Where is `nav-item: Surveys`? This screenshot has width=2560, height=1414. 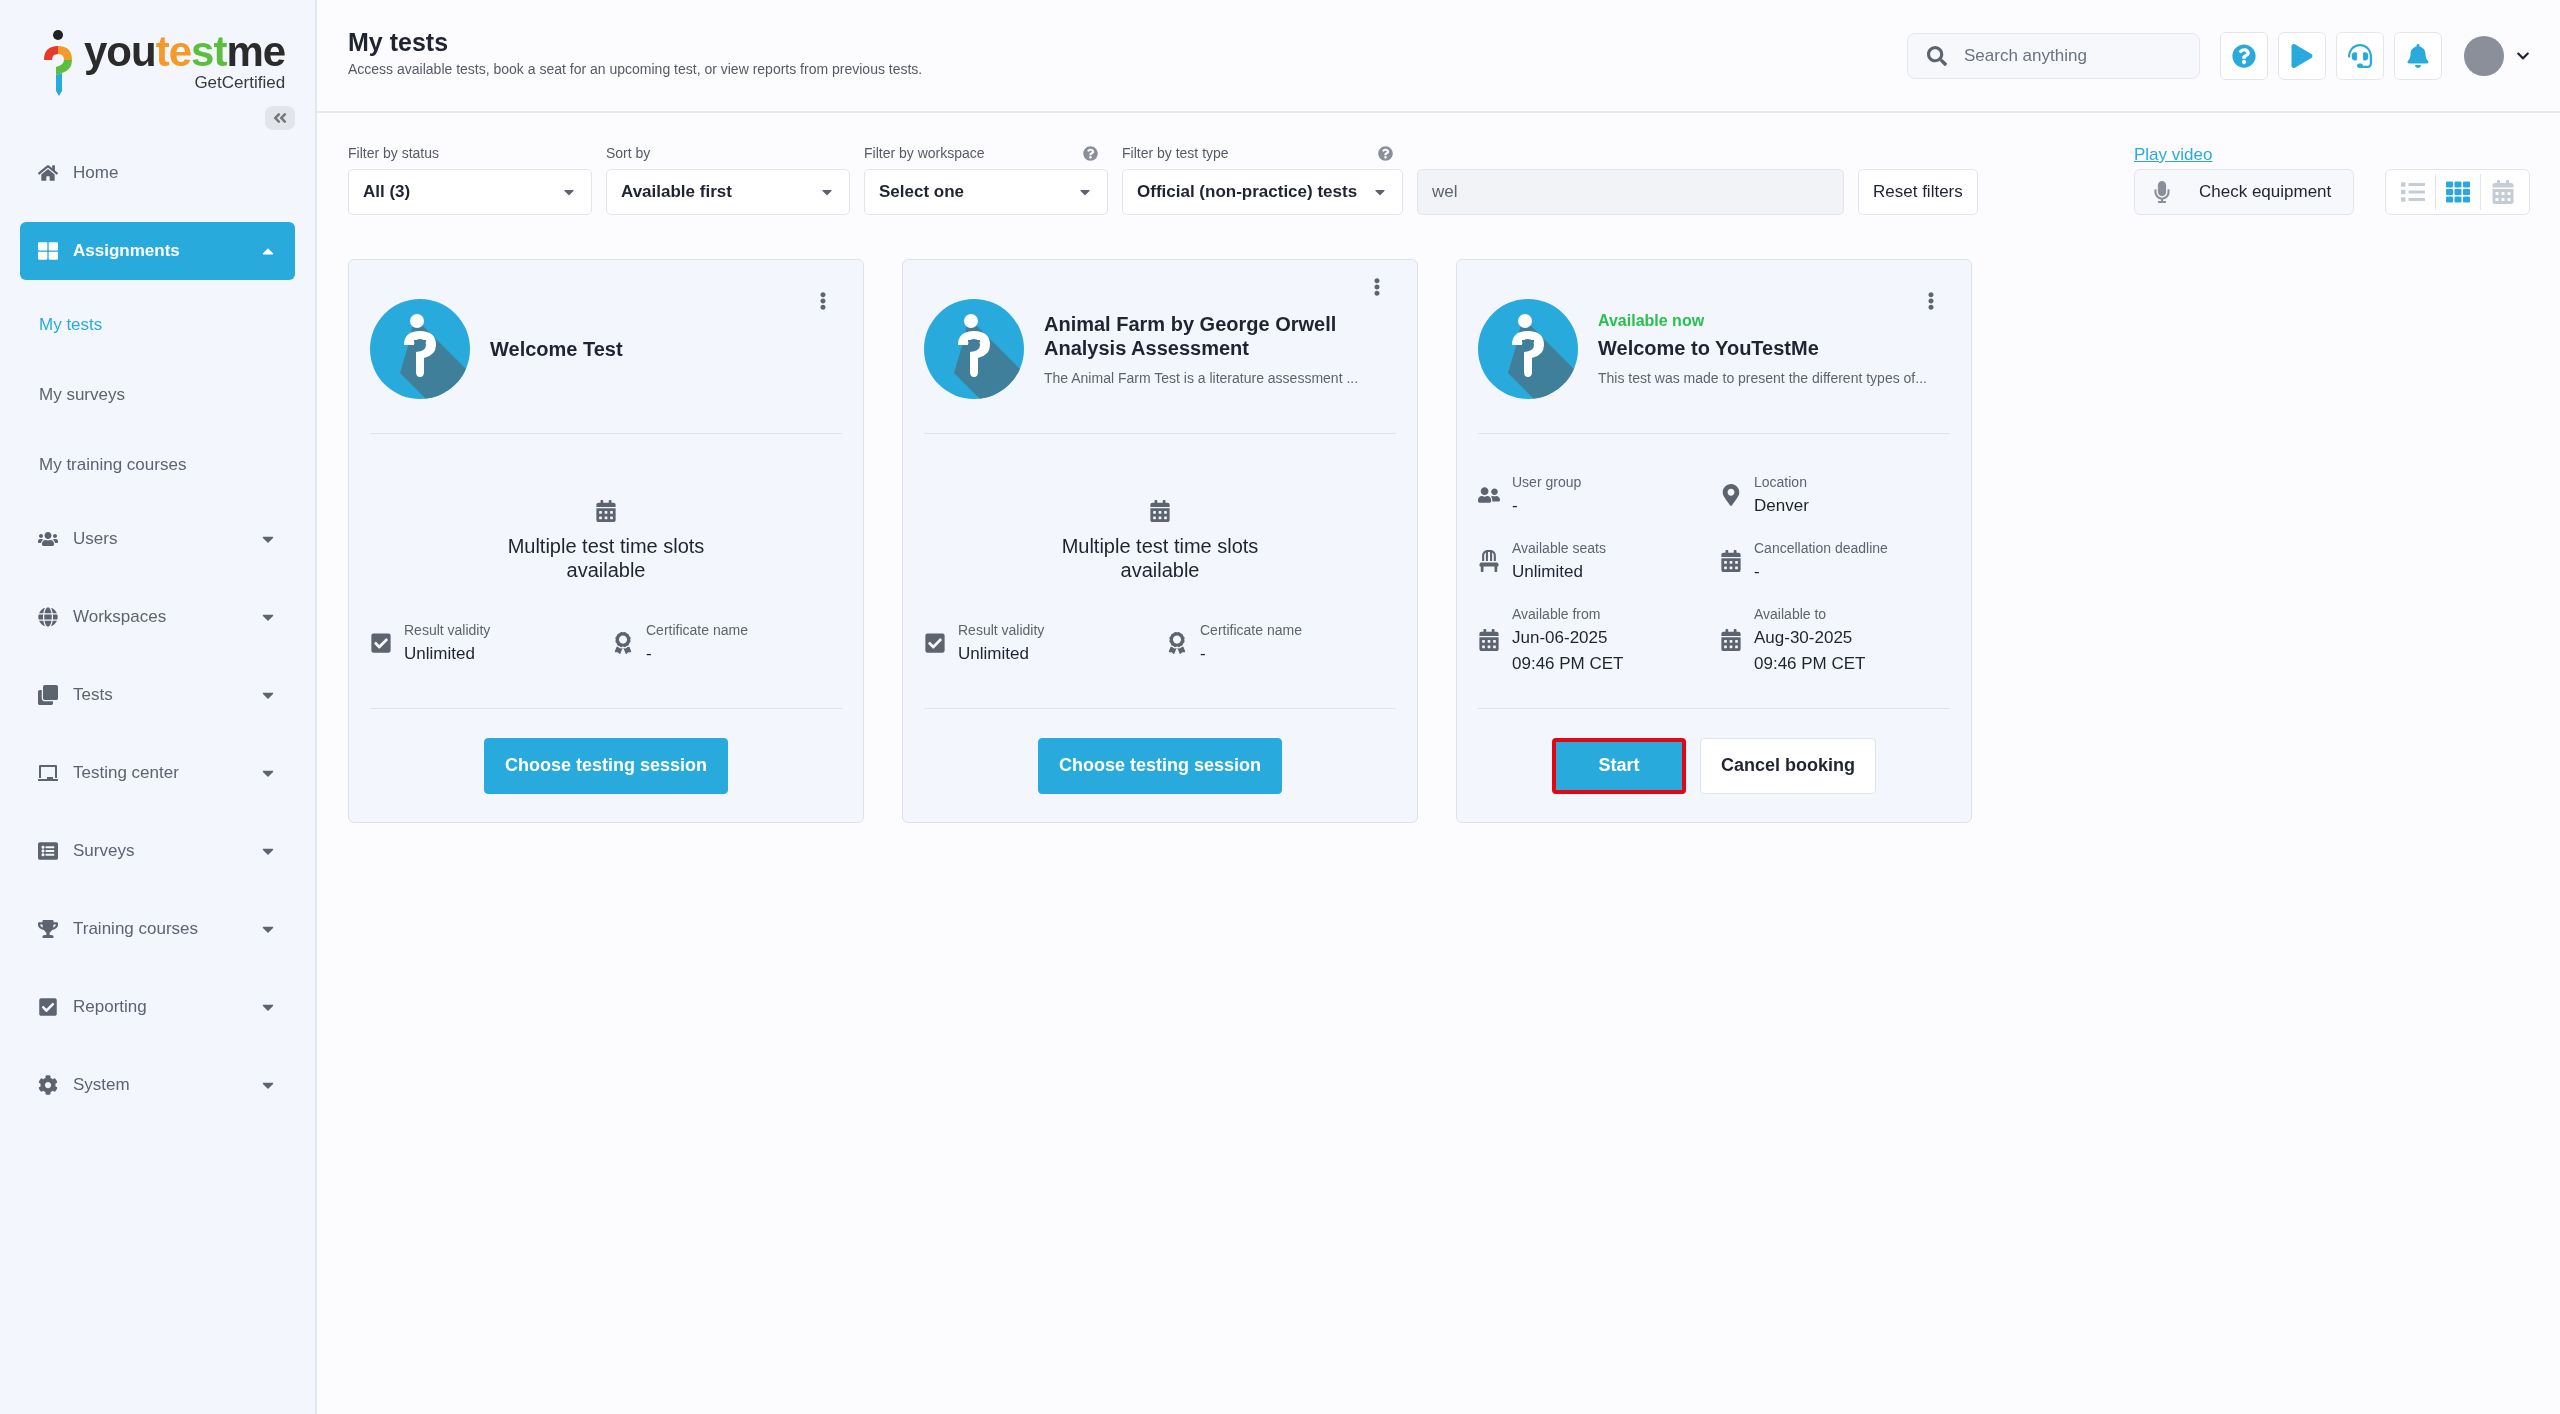 nav-item: Surveys is located at coordinates (157, 851).